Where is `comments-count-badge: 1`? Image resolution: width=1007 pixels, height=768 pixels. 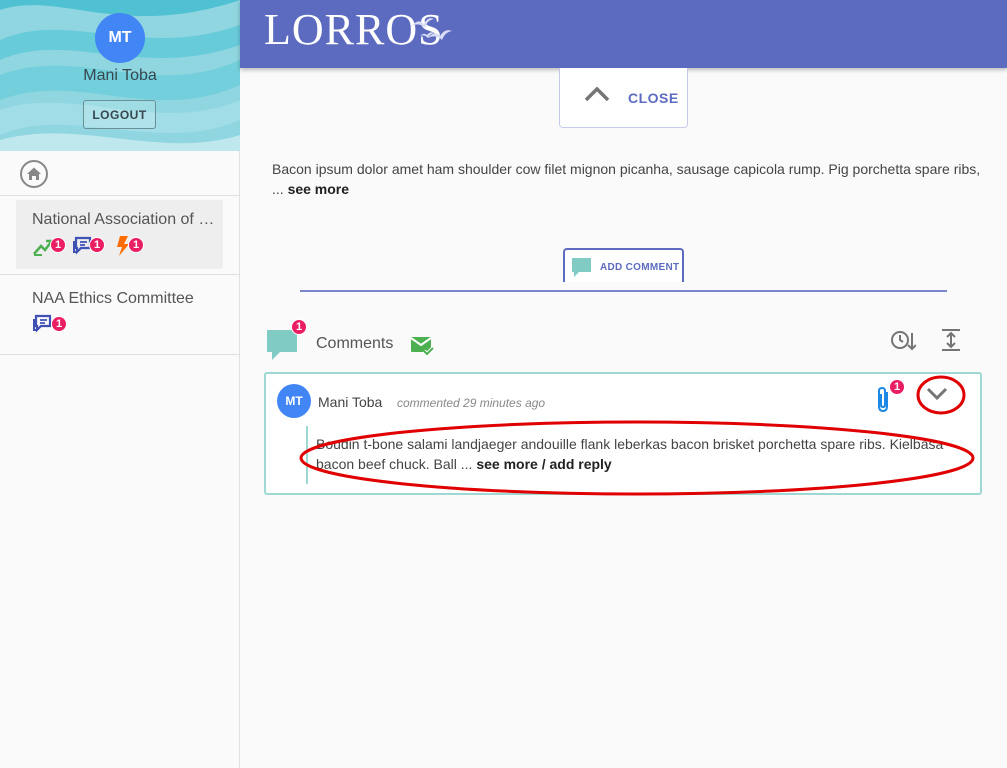
comments-count-badge: 1 is located at coordinates (299, 327).